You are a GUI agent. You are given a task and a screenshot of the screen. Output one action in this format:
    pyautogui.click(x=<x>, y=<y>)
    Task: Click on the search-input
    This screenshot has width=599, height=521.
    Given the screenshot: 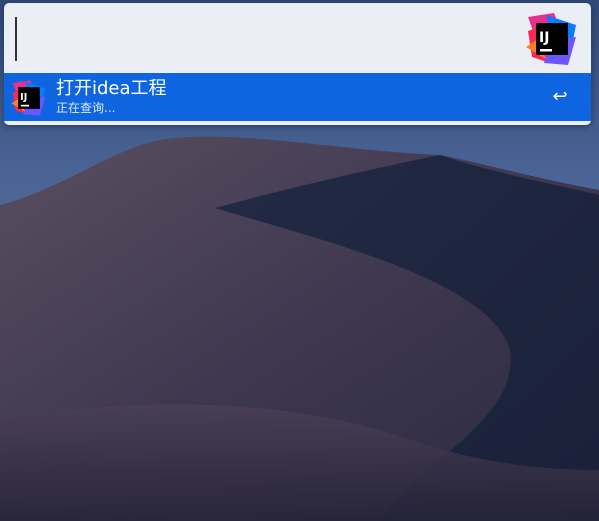 What is the action you would take?
    pyautogui.click(x=266, y=39)
    